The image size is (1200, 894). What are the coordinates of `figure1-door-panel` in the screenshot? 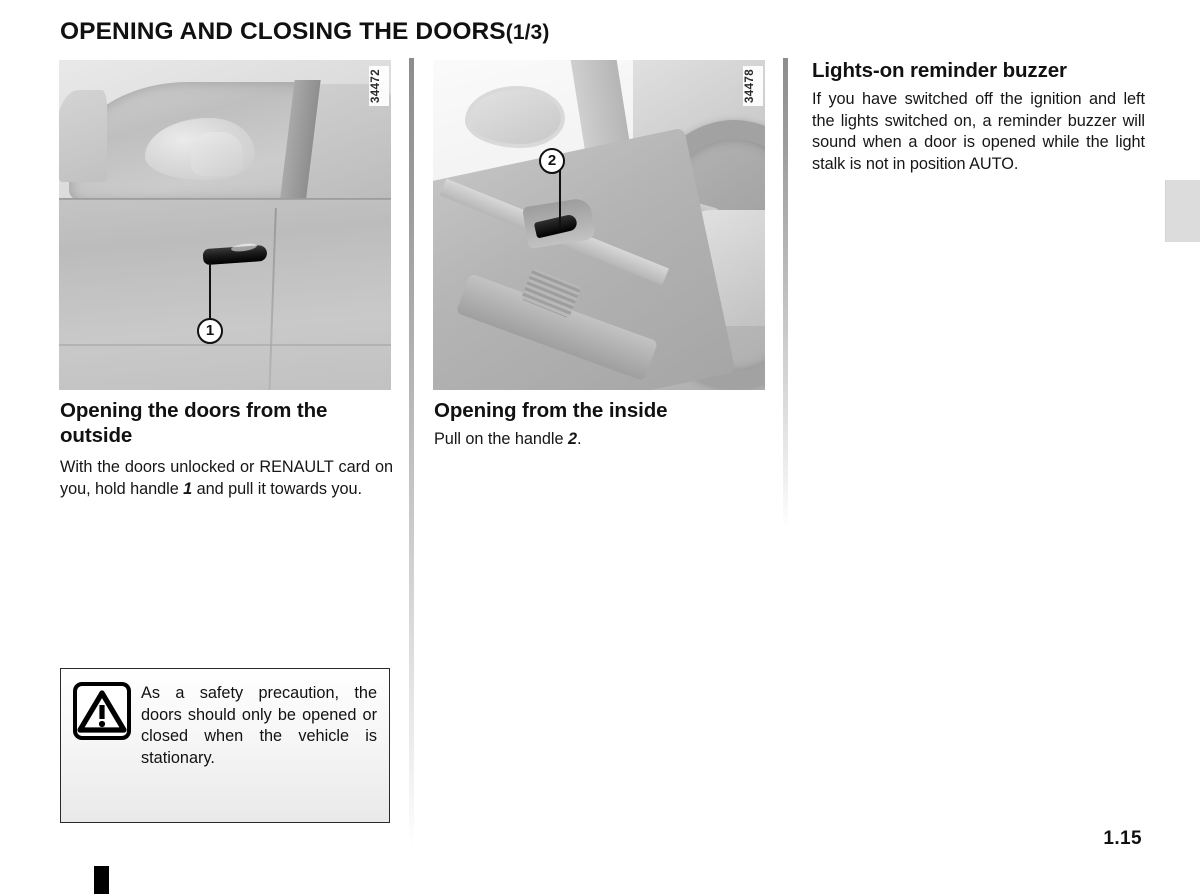 It's located at (225, 295).